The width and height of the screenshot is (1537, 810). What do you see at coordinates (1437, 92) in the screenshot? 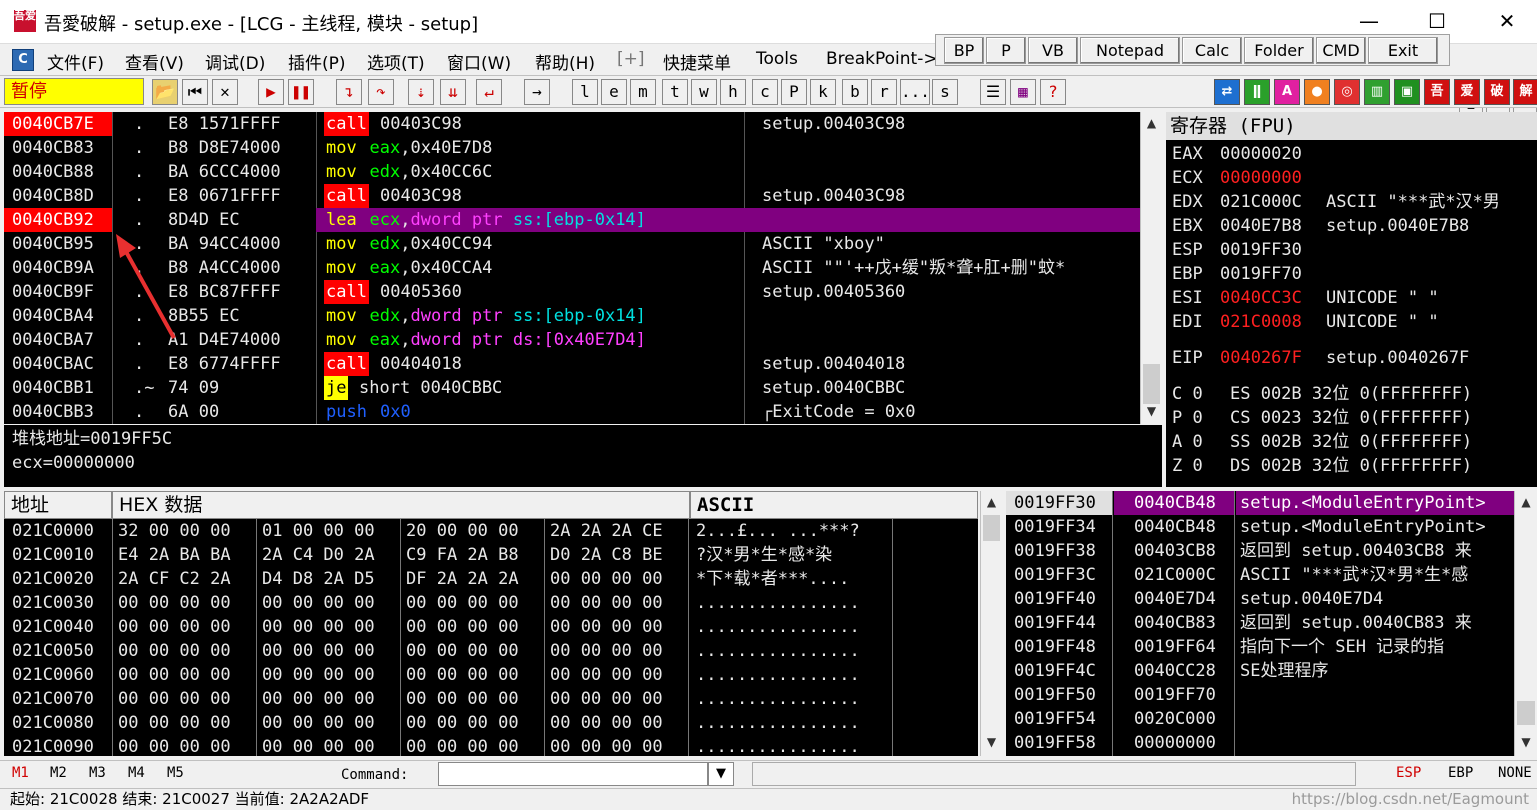
I see `wu-plugin-icon: 吾` at bounding box center [1437, 92].